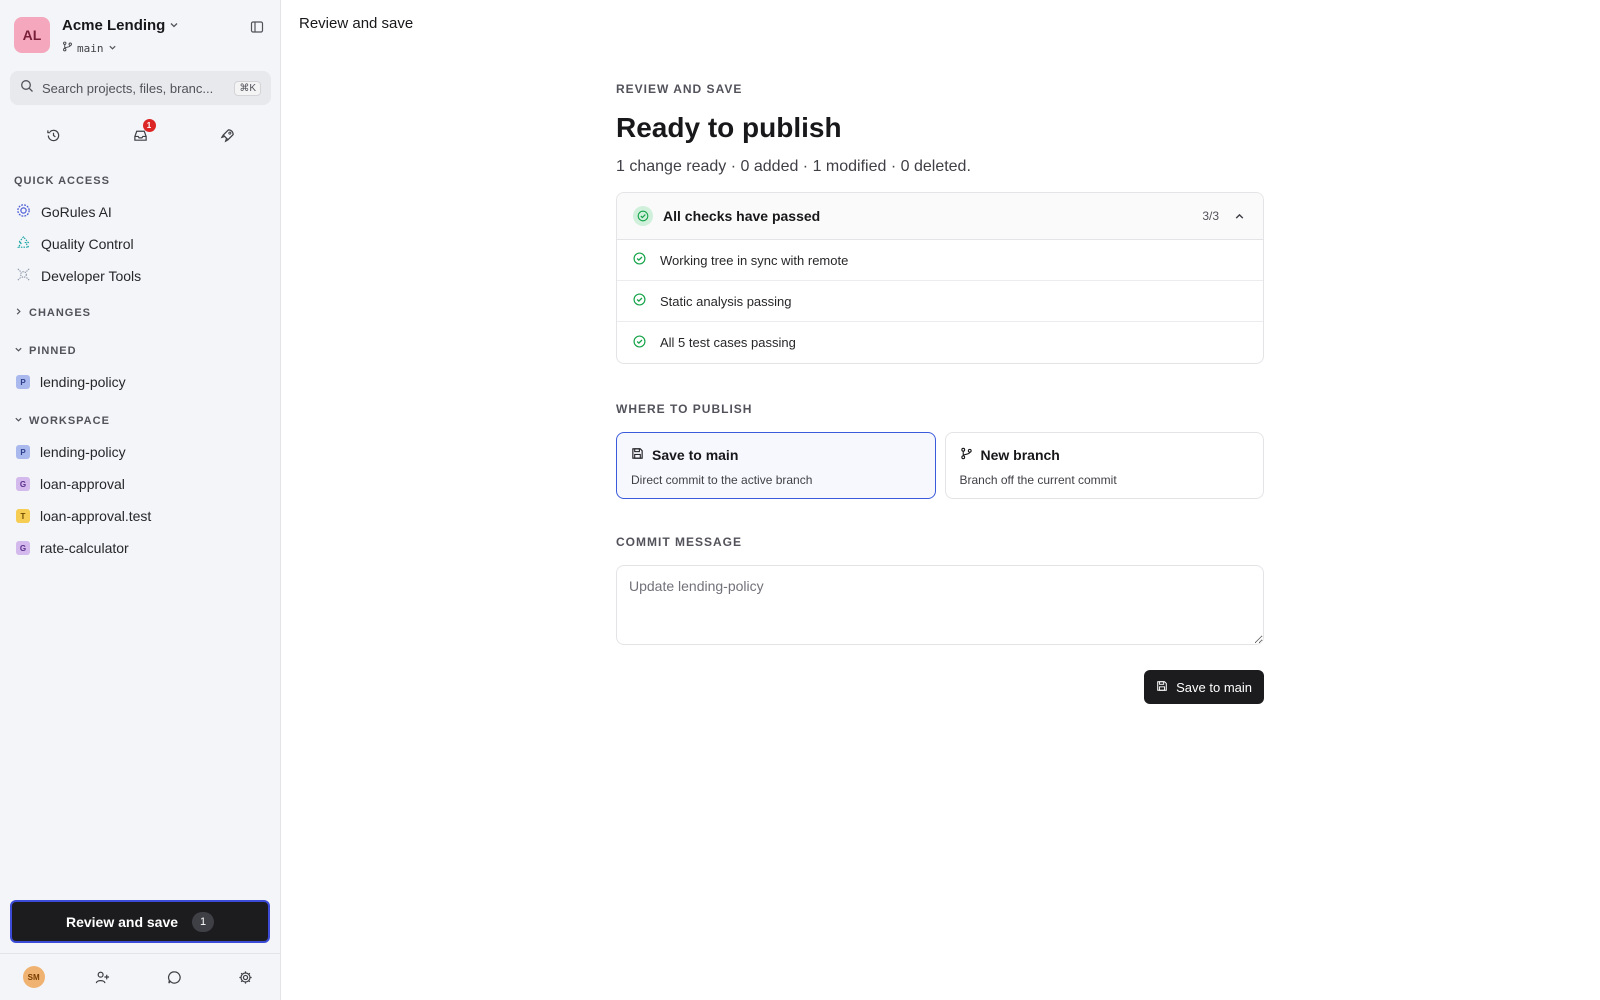 Image resolution: width=1600 pixels, height=1000 pixels. Describe the element at coordinates (940, 605) in the screenshot. I see `commit-message-input` at that location.